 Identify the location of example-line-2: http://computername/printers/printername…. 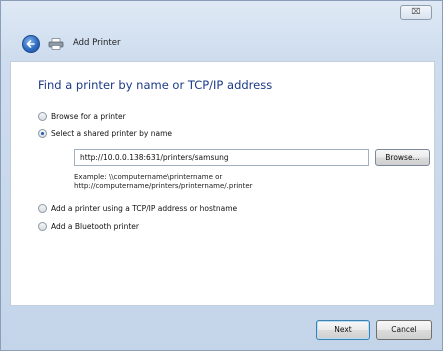
(163, 186).